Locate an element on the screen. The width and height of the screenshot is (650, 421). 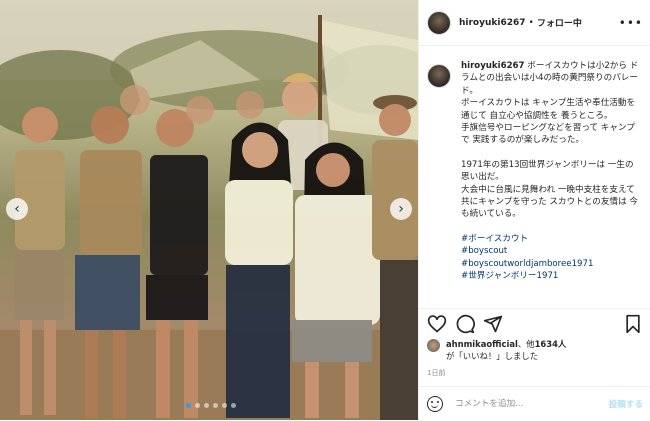
comment-box: 投稿する is located at coordinates (534, 403).